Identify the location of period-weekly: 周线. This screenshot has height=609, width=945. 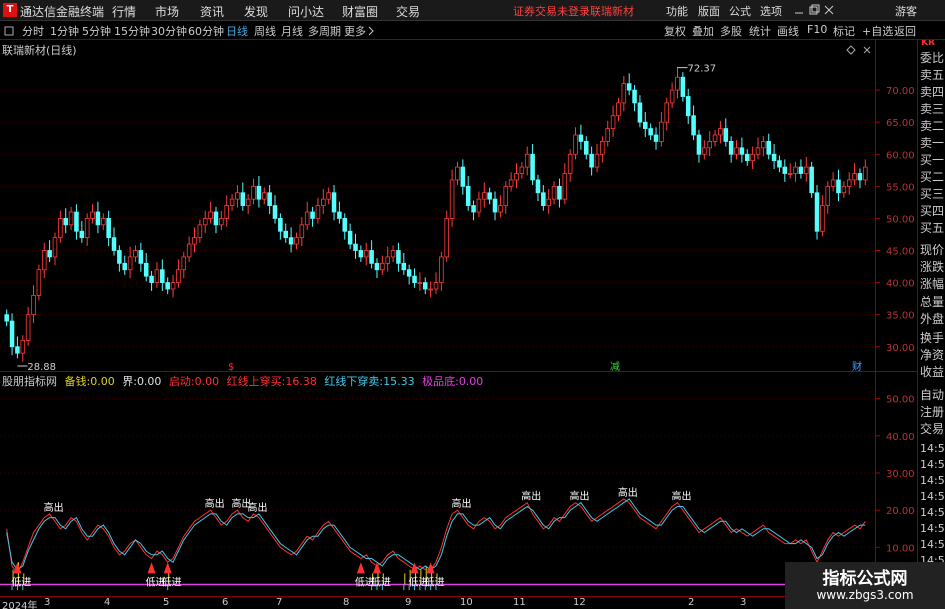
(265, 31).